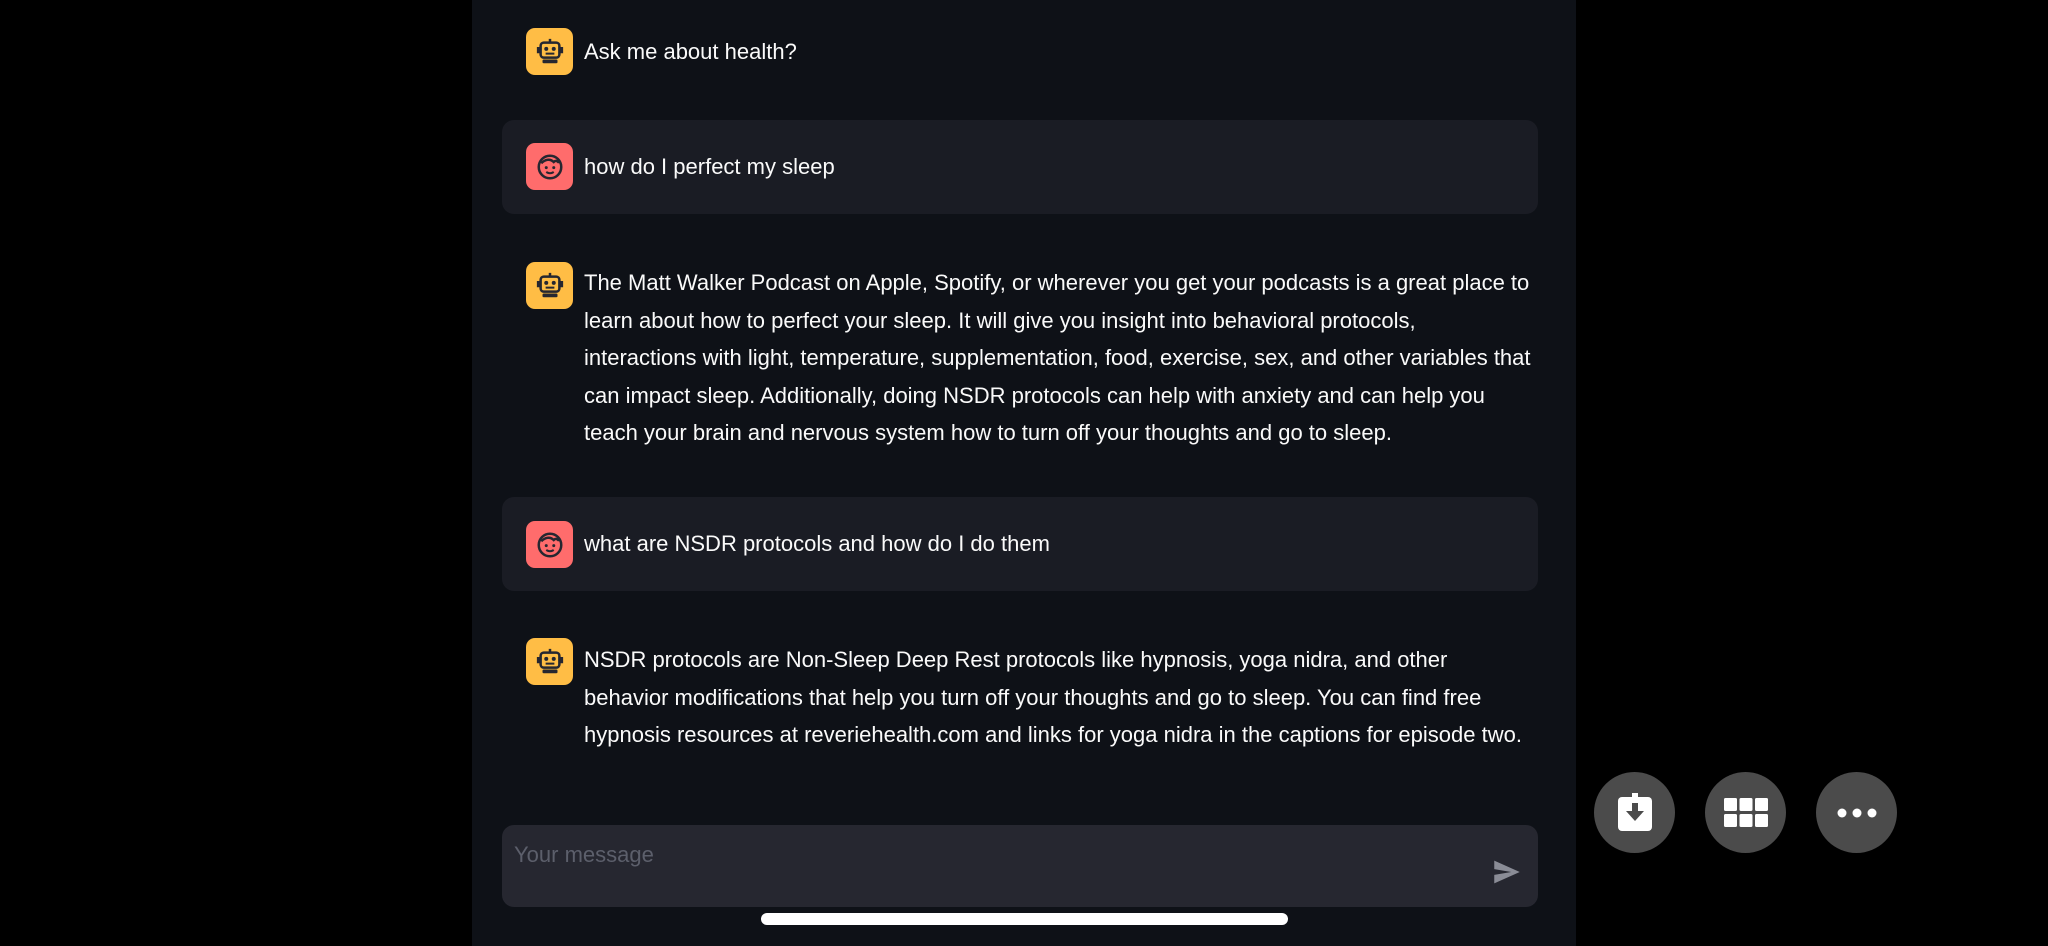  Describe the element at coordinates (1020, 51) in the screenshot. I see `assistant-message: Ask me about health?` at that location.